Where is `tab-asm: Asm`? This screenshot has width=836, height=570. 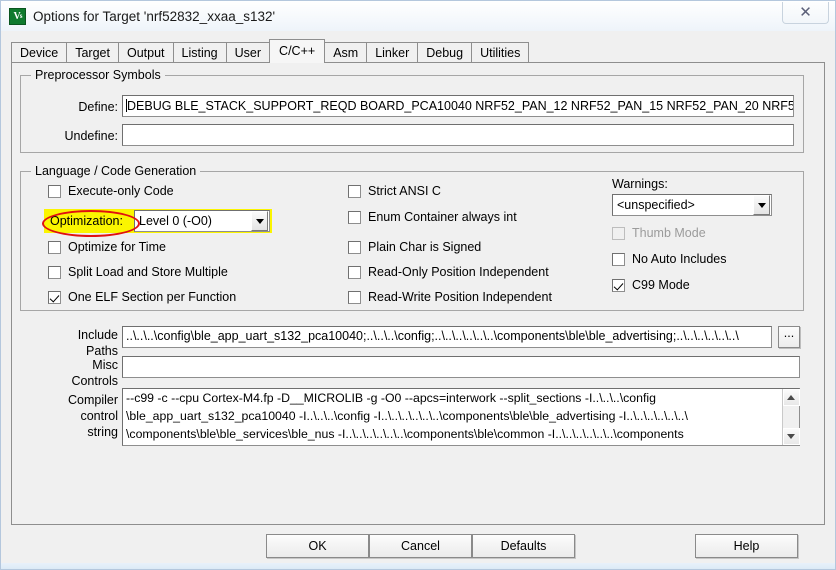
tab-asm: Asm is located at coordinates (346, 52).